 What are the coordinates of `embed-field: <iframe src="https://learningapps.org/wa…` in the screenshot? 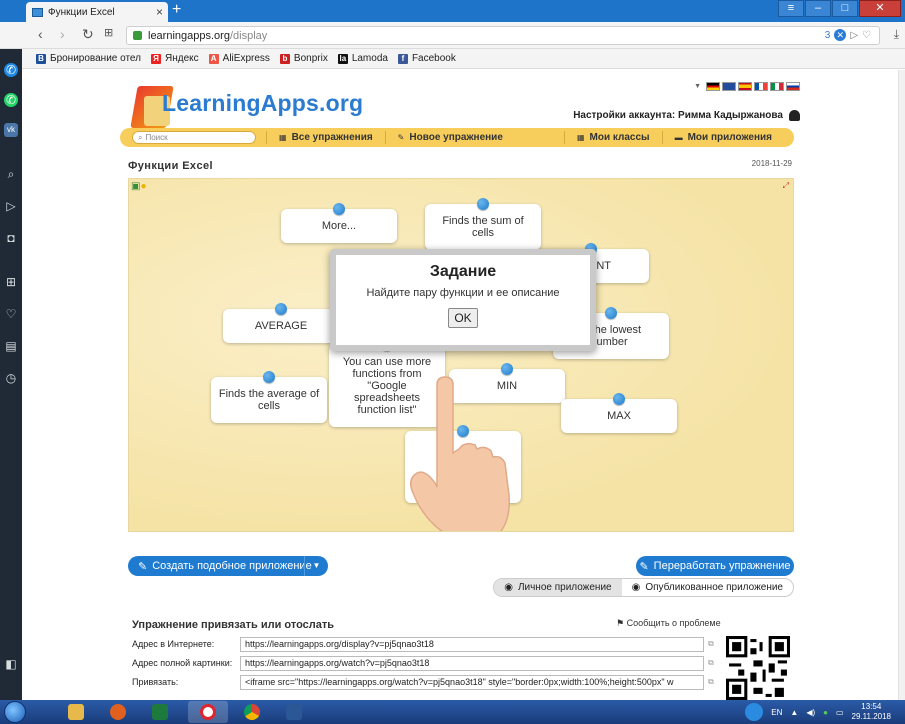 It's located at (472, 682).